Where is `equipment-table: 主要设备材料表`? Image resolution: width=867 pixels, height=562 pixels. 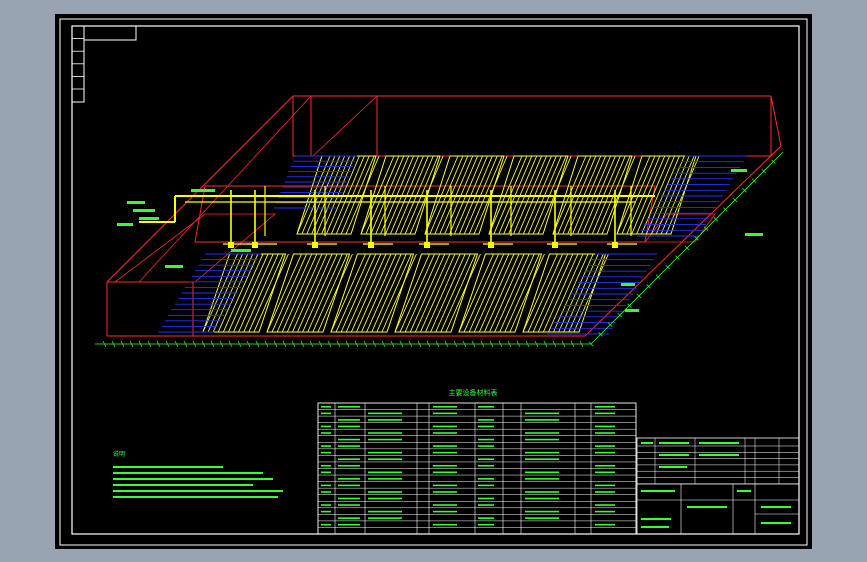
equipment-table: 主要设备材料表 is located at coordinates (477, 461).